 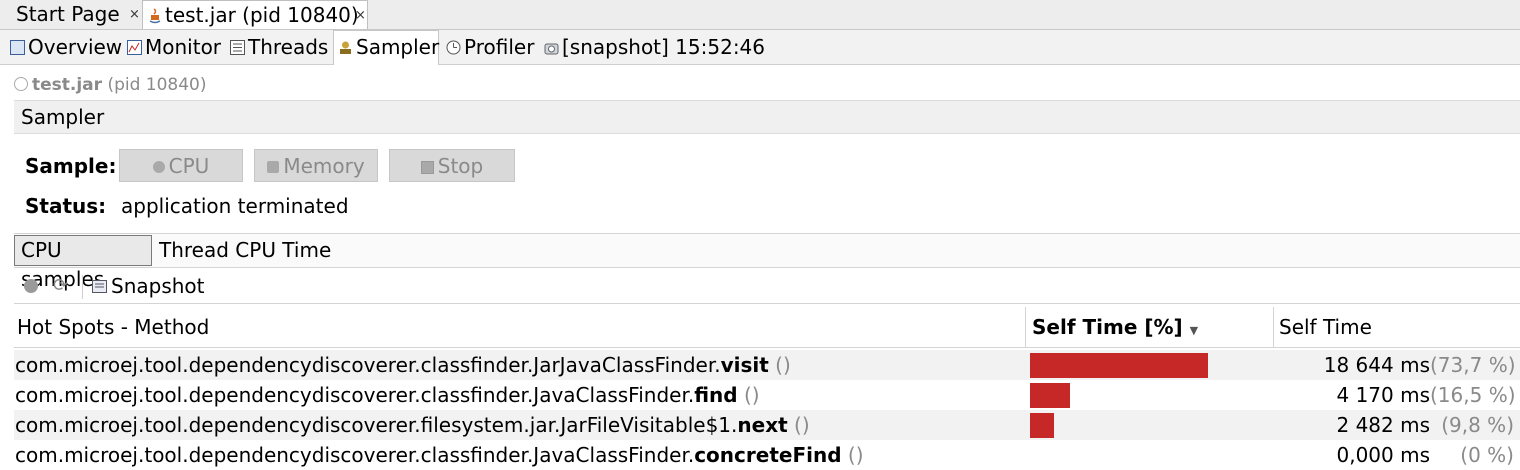 I want to click on tab-label: Threads, so click(x=288, y=47).